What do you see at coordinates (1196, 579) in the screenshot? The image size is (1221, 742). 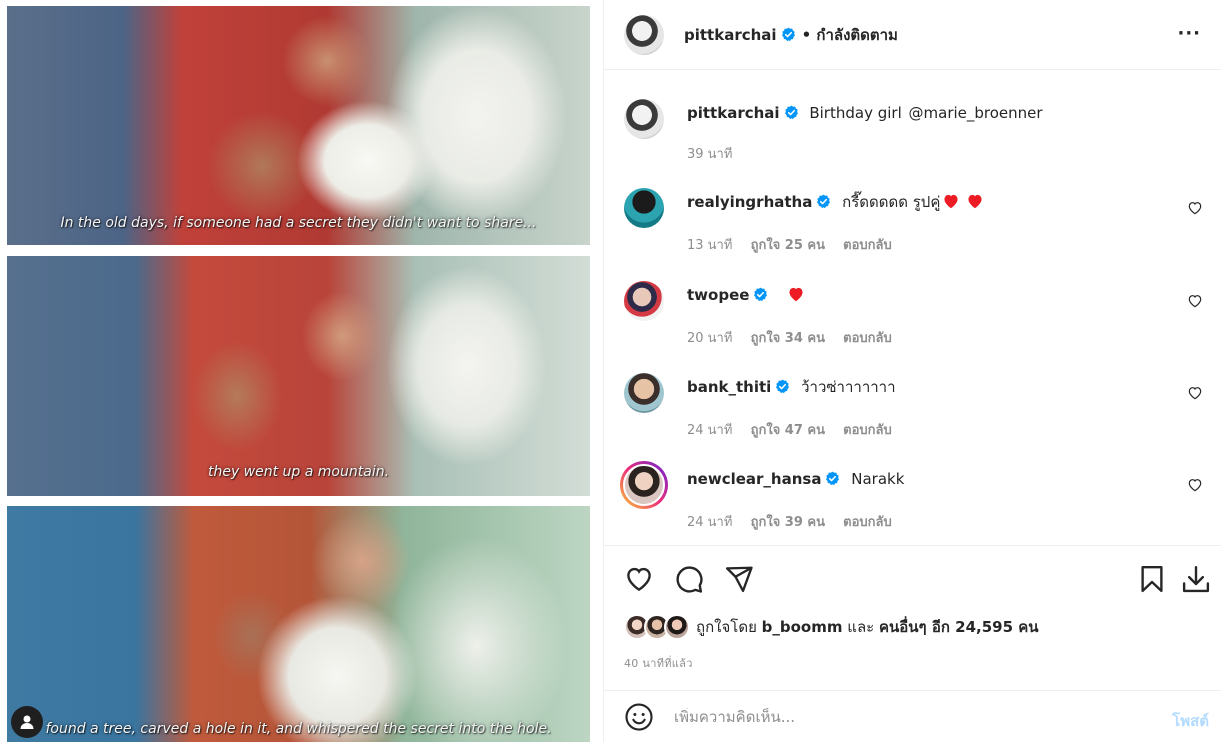 I see `download-icon` at bounding box center [1196, 579].